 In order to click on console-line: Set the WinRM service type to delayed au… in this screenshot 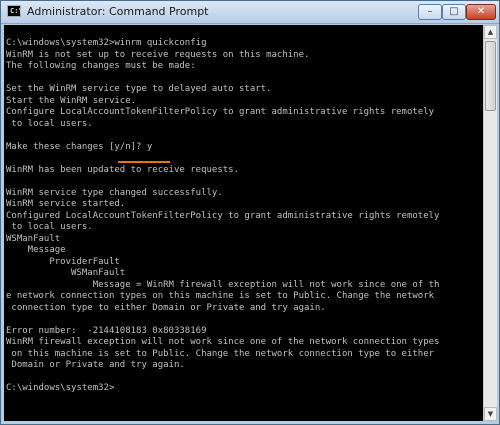, I will do `click(139, 89)`.